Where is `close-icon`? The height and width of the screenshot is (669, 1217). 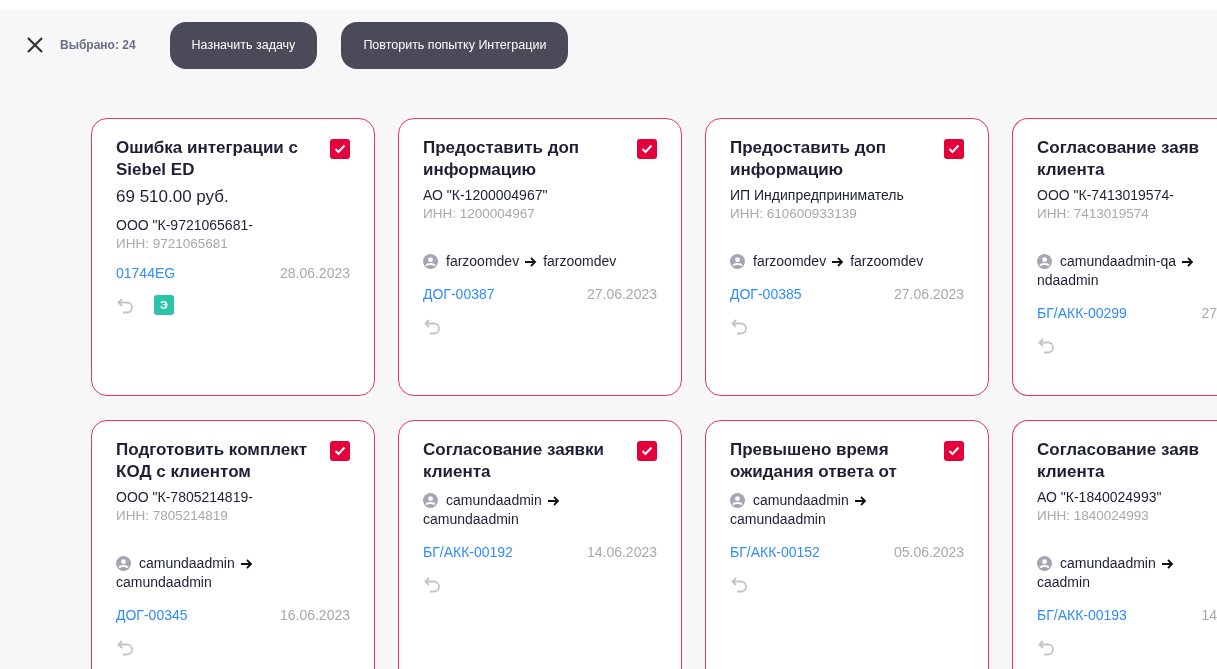
close-icon is located at coordinates (35, 45).